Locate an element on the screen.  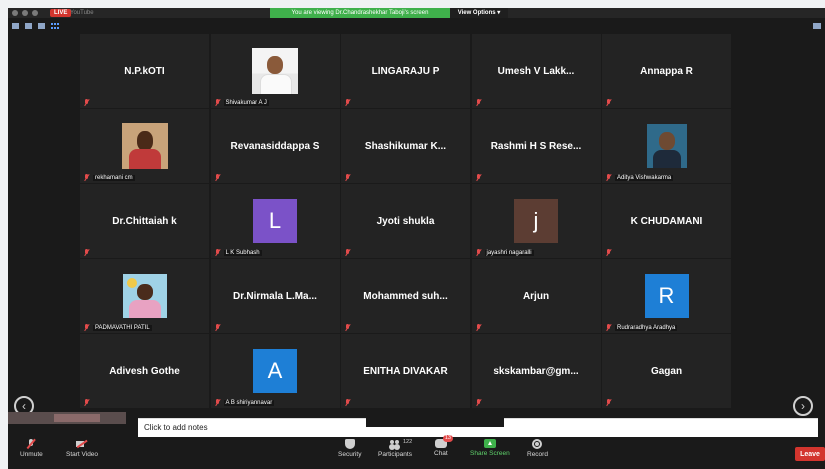
video-off-icon is located at coordinates (82, 444).